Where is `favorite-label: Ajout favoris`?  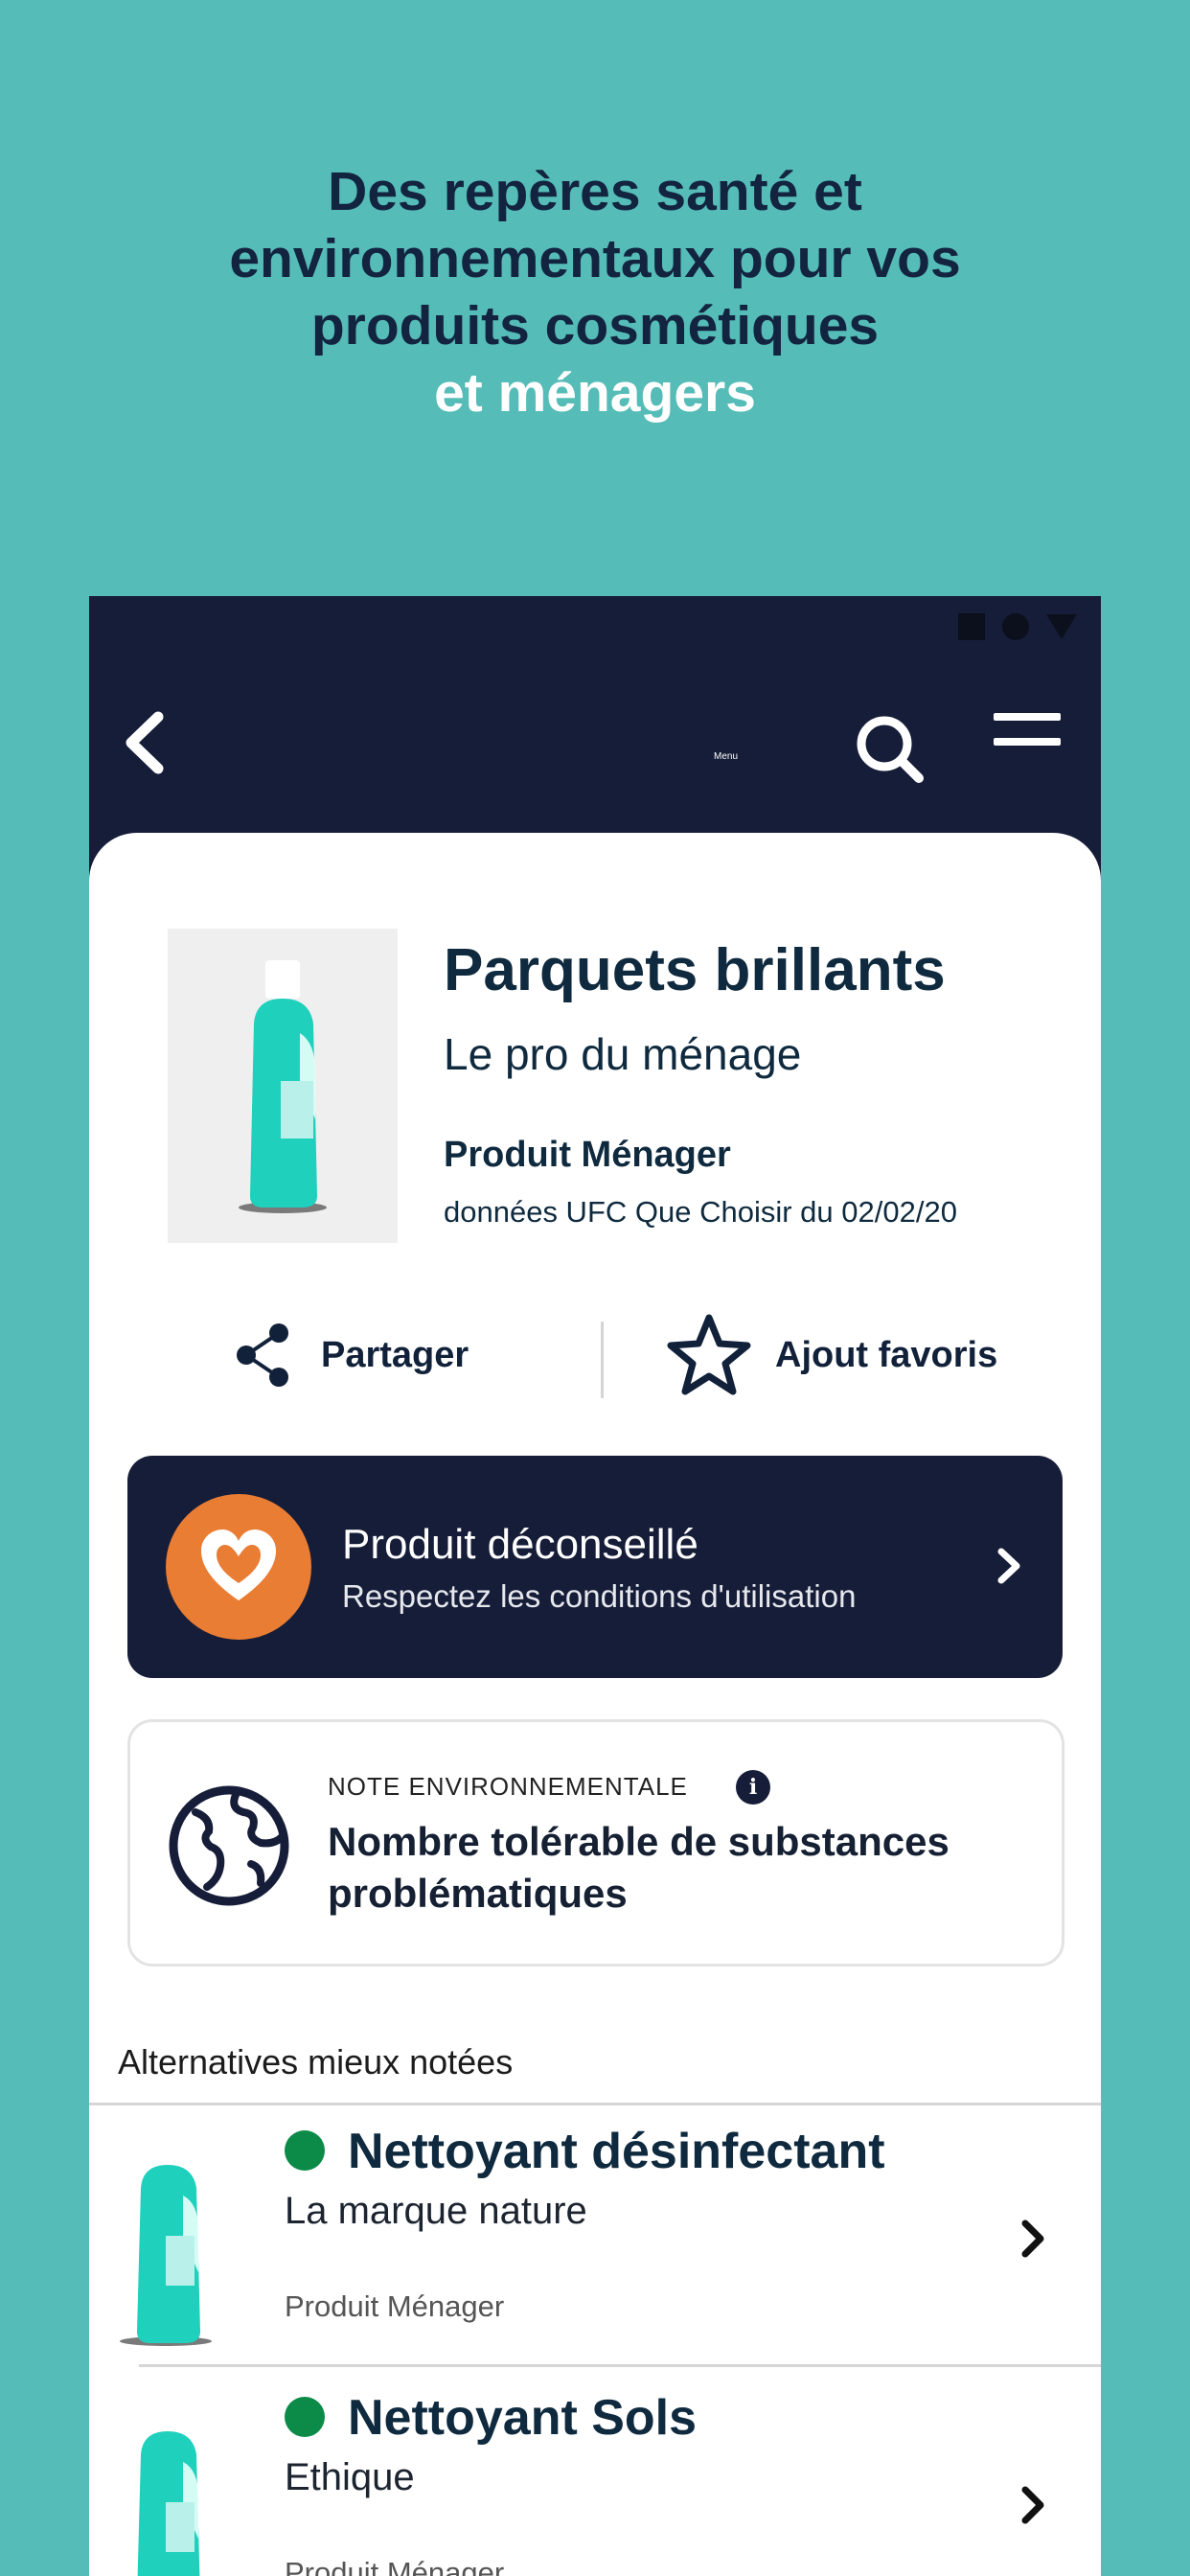
favorite-label: Ajout favoris is located at coordinates (887, 1354).